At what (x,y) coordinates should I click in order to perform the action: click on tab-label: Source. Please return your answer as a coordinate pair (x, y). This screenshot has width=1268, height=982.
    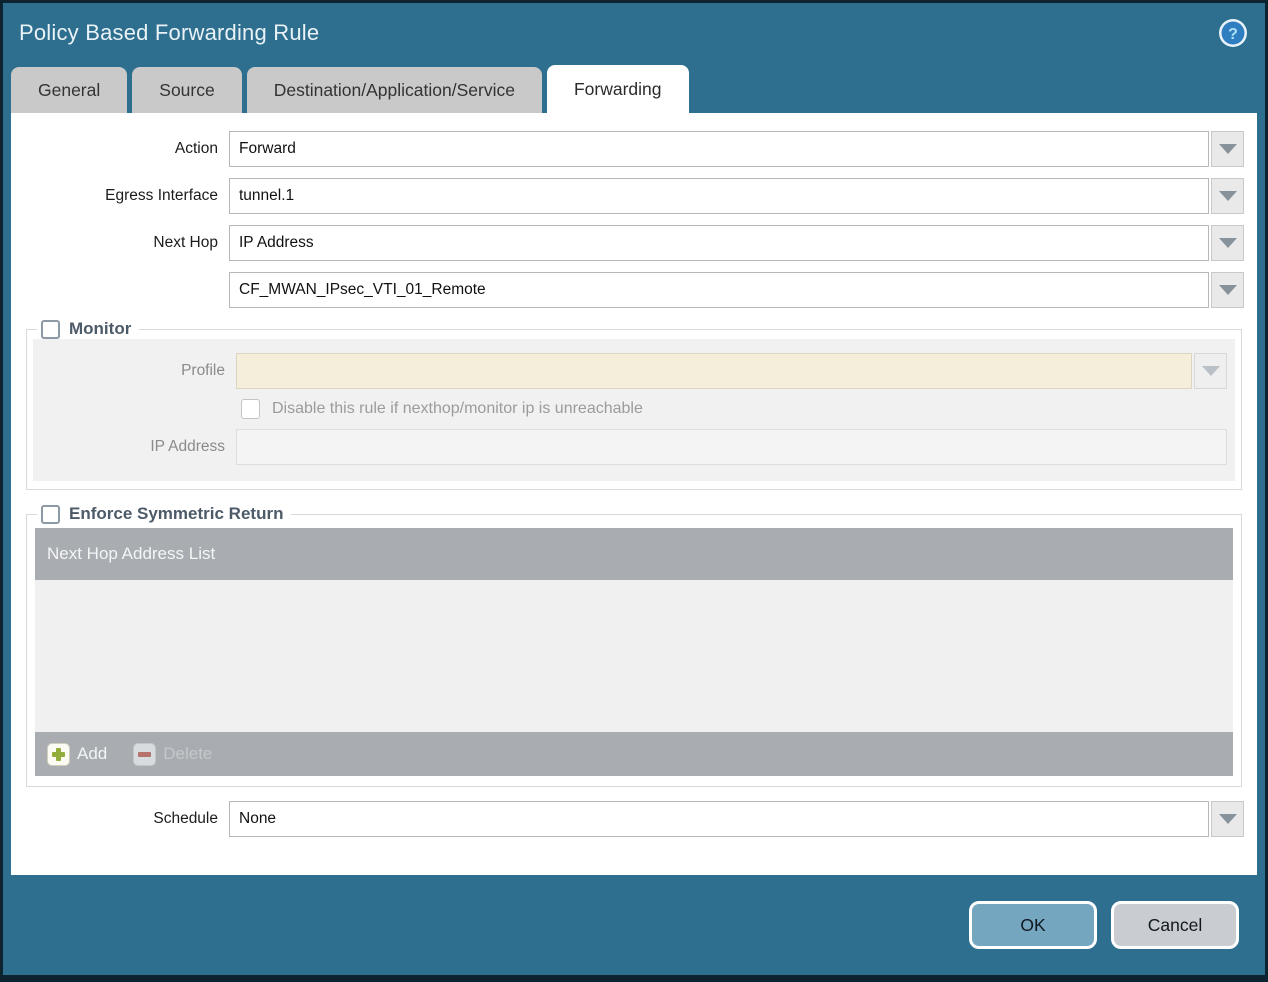
    Looking at the image, I should click on (187, 89).